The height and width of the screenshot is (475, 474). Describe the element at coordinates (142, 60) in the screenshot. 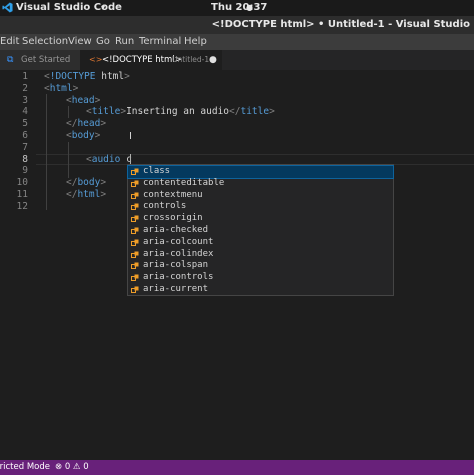

I see `tab-label: <!DOCTYPE html>` at that location.